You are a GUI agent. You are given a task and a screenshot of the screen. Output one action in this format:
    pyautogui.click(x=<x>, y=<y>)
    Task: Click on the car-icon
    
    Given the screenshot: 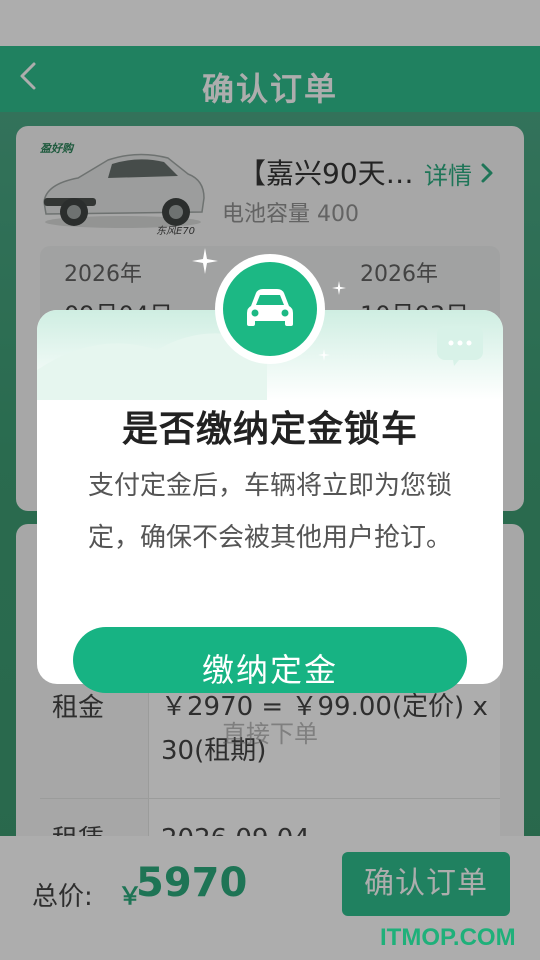 What is the action you would take?
    pyautogui.click(x=270, y=324)
    